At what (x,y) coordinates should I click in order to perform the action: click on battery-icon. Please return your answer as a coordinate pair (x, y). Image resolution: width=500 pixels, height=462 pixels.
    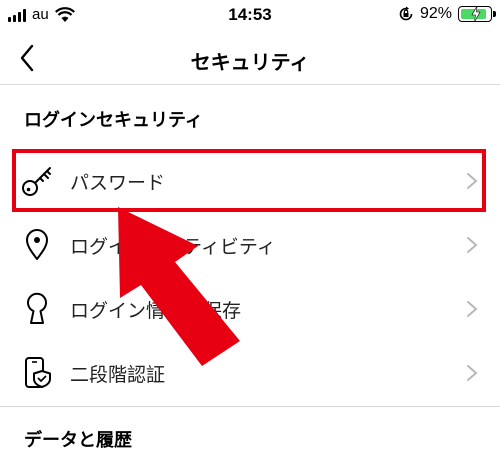
    Looking at the image, I should click on (477, 14).